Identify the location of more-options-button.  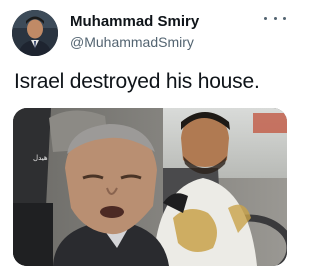
(275, 18).